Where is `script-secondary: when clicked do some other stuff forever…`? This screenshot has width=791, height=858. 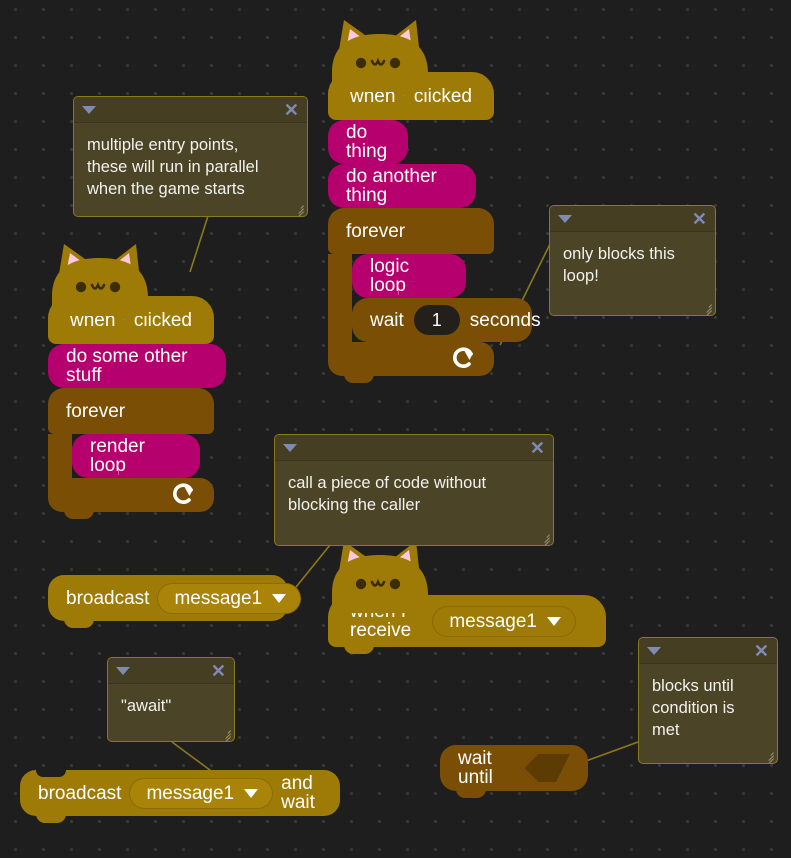
script-secondary: when clicked do some other stuff forever… is located at coordinates (137, 381).